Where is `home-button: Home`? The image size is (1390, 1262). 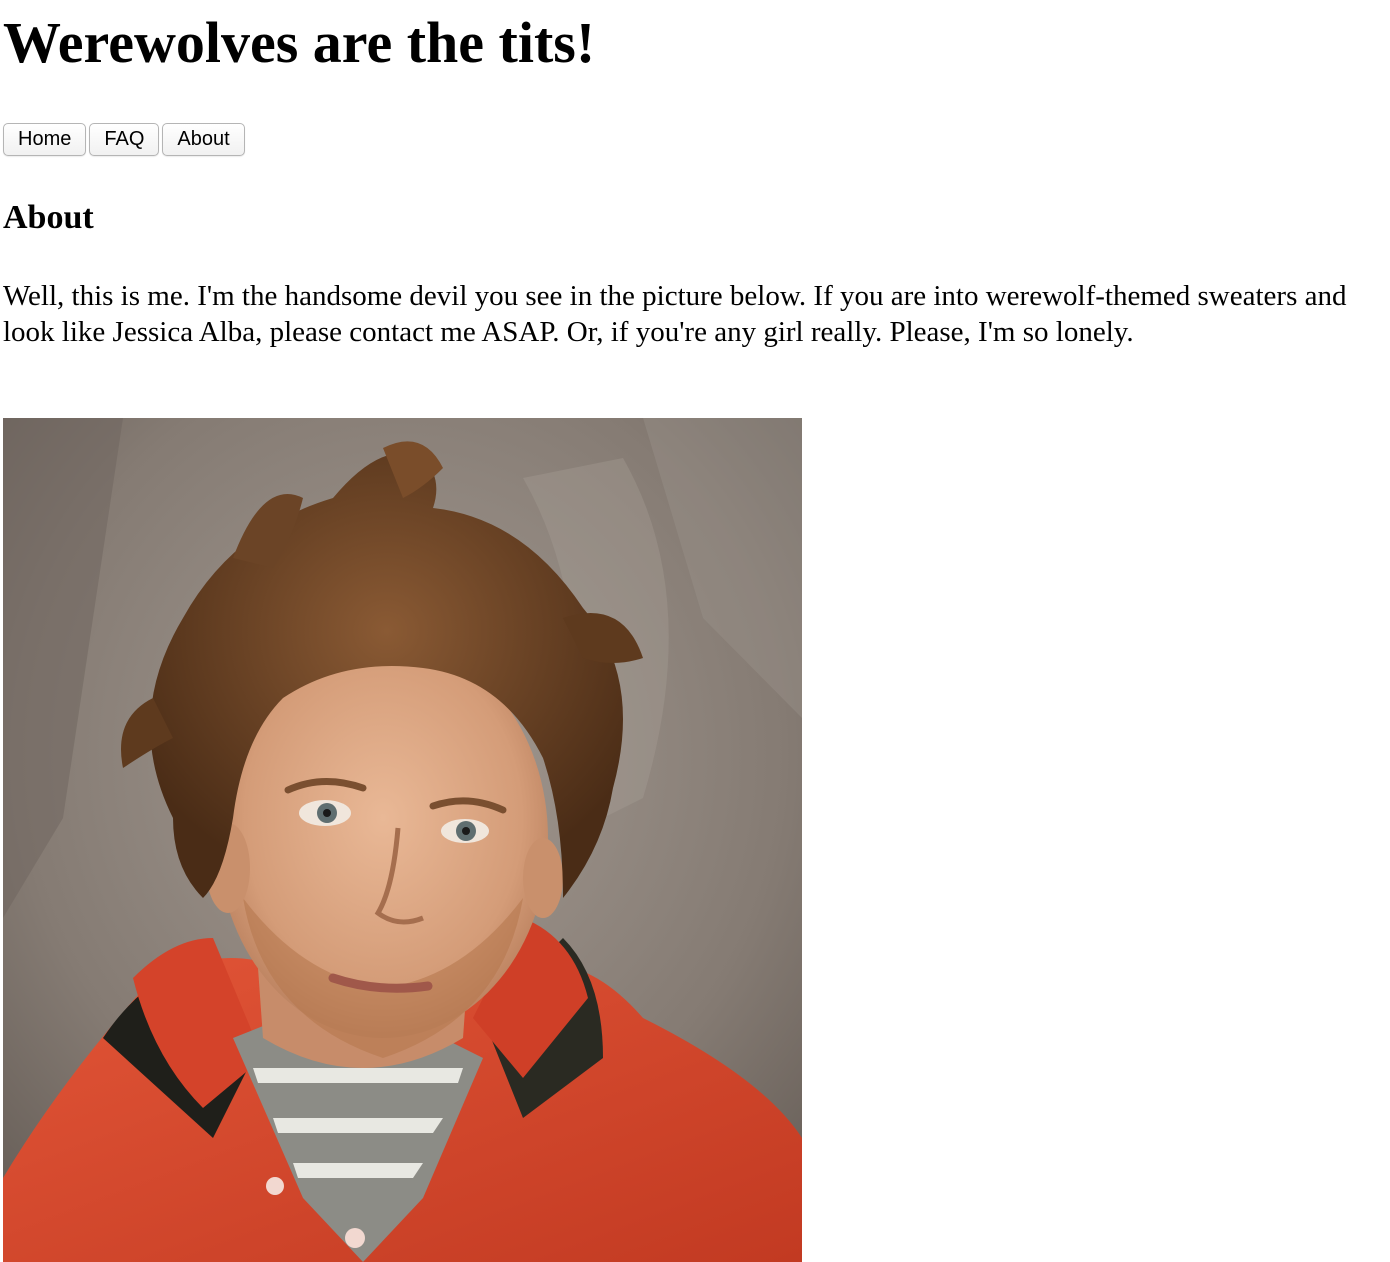 home-button: Home is located at coordinates (45, 139).